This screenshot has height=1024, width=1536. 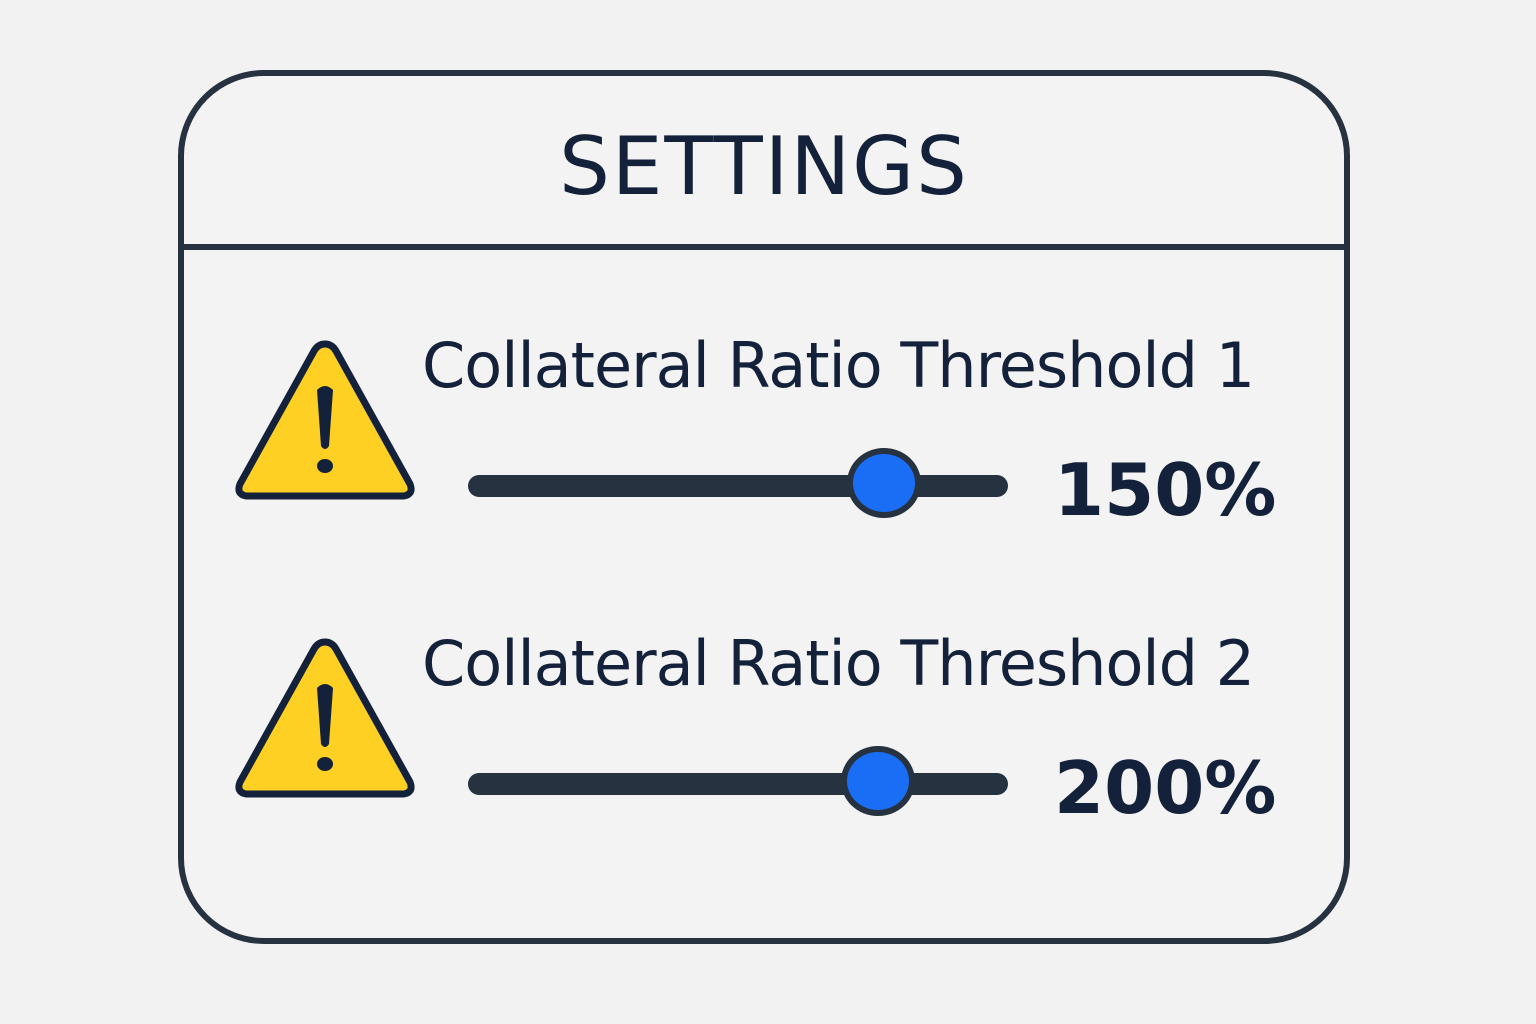 I want to click on setting-label: Collateral Ratio Threshold 1, so click(x=838, y=365).